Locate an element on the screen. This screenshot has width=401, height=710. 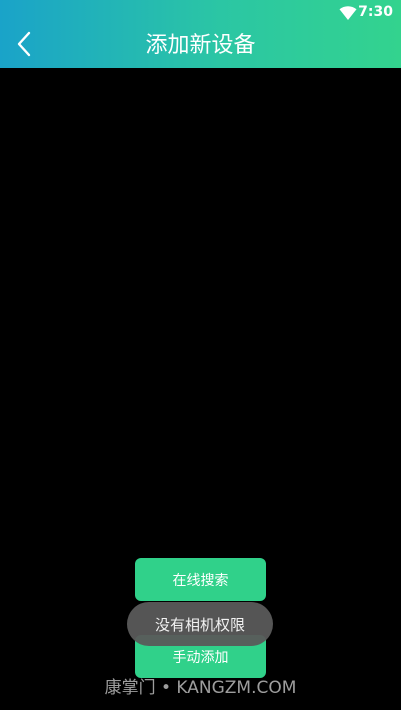
watermark: 康掌门 • KANGZM.COM is located at coordinates (200, 688).